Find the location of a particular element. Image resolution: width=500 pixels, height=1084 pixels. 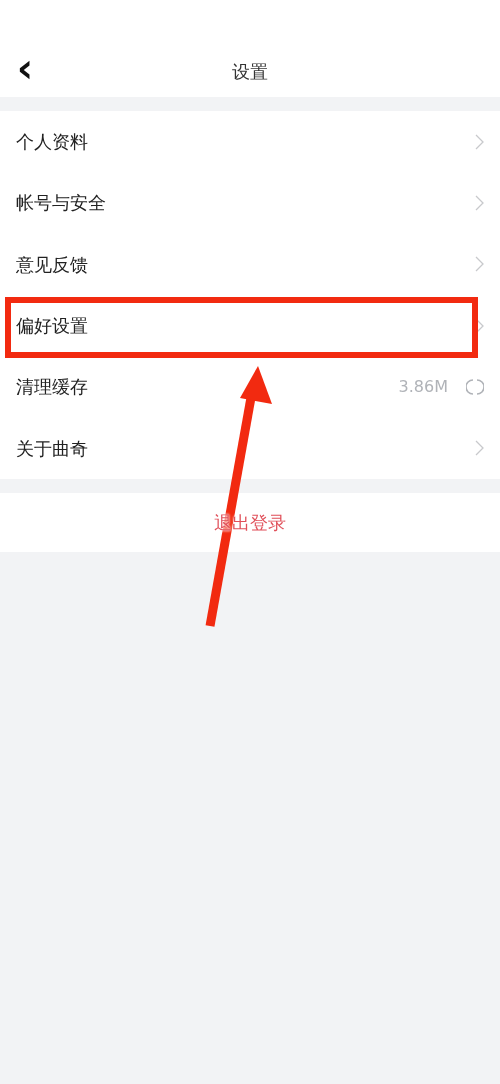

settings-item: 意见反馈 is located at coordinates (250, 264).